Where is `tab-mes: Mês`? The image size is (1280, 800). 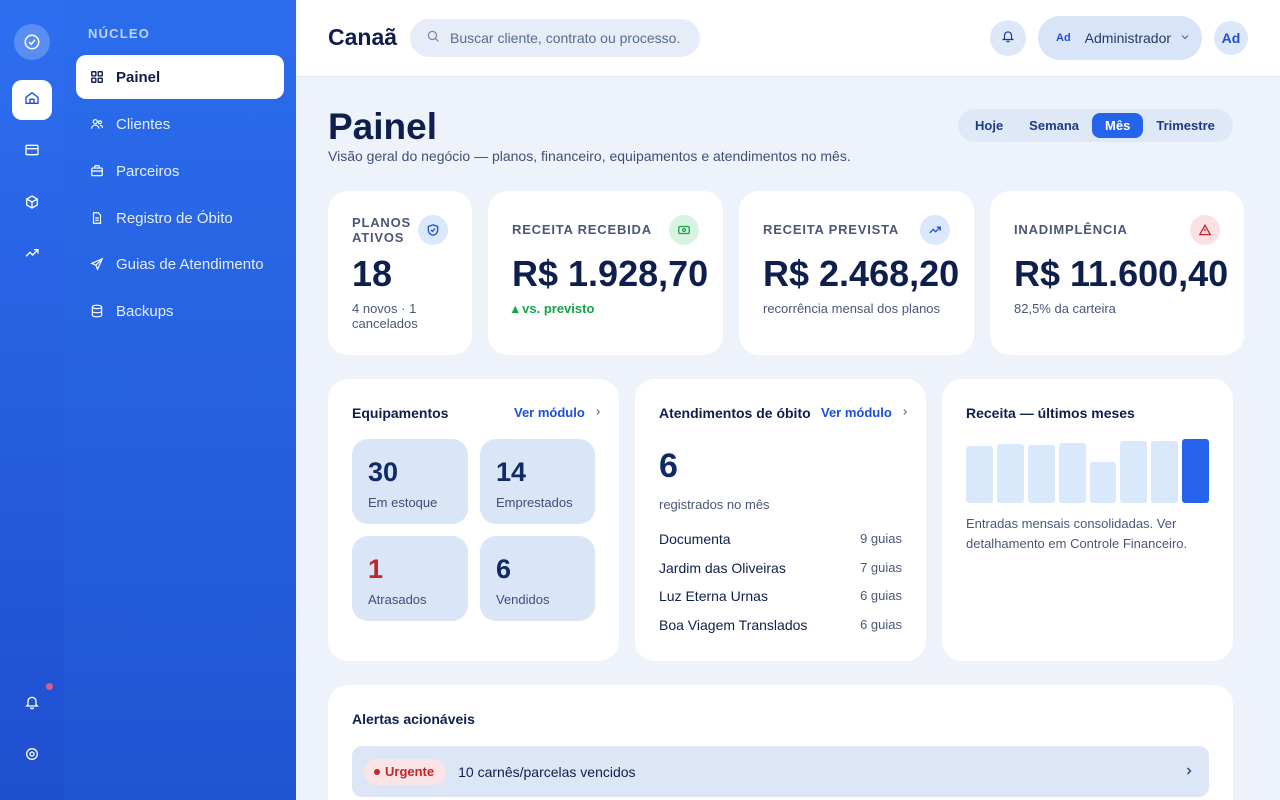 tab-mes: Mês is located at coordinates (1118, 125).